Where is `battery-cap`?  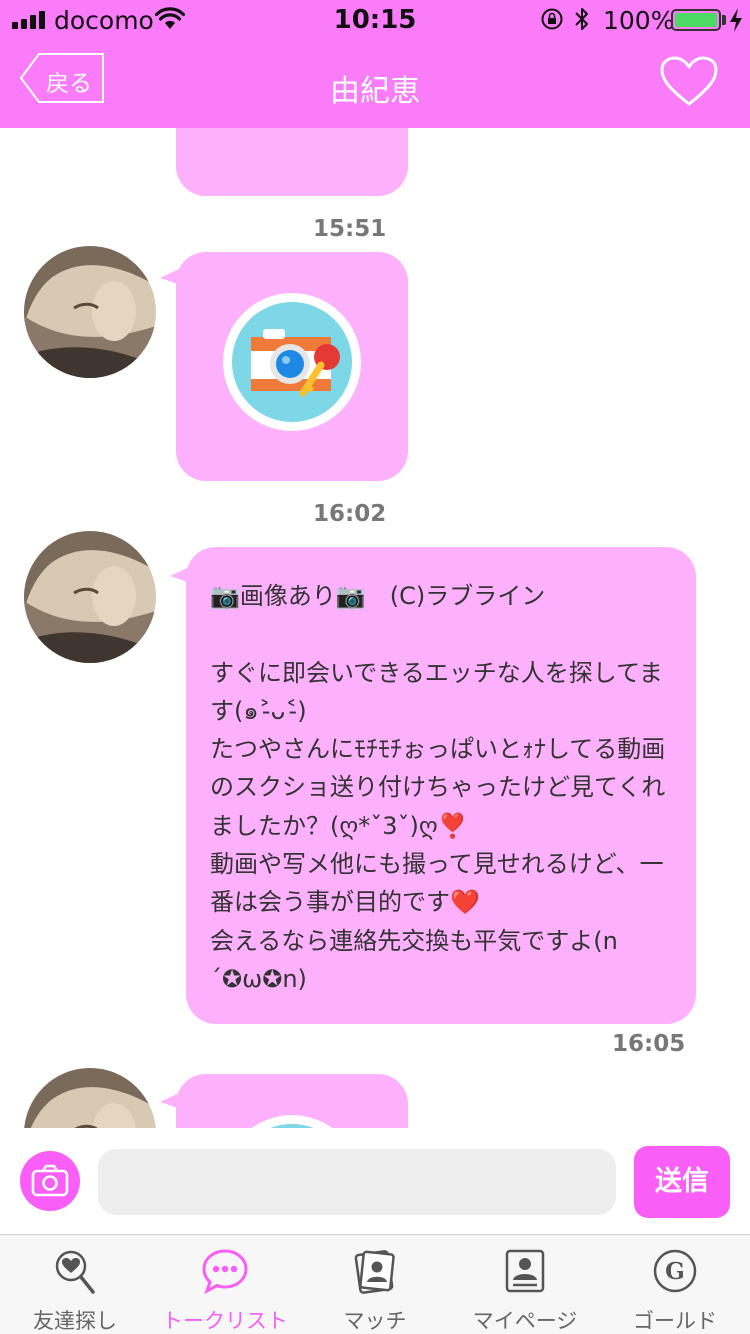 battery-cap is located at coordinates (724, 20).